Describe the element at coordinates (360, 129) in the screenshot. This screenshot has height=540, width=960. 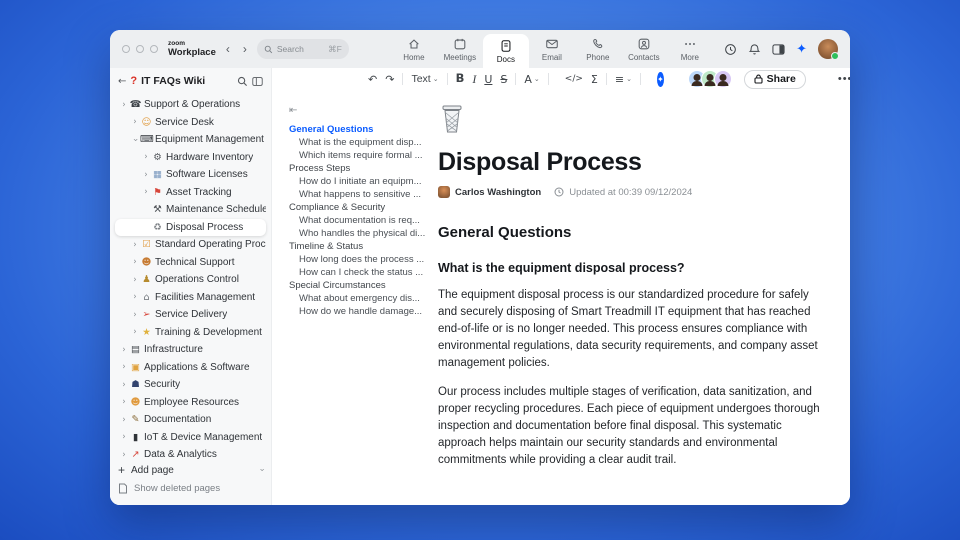
I see `outline-section-general-questions: General Questions` at that location.